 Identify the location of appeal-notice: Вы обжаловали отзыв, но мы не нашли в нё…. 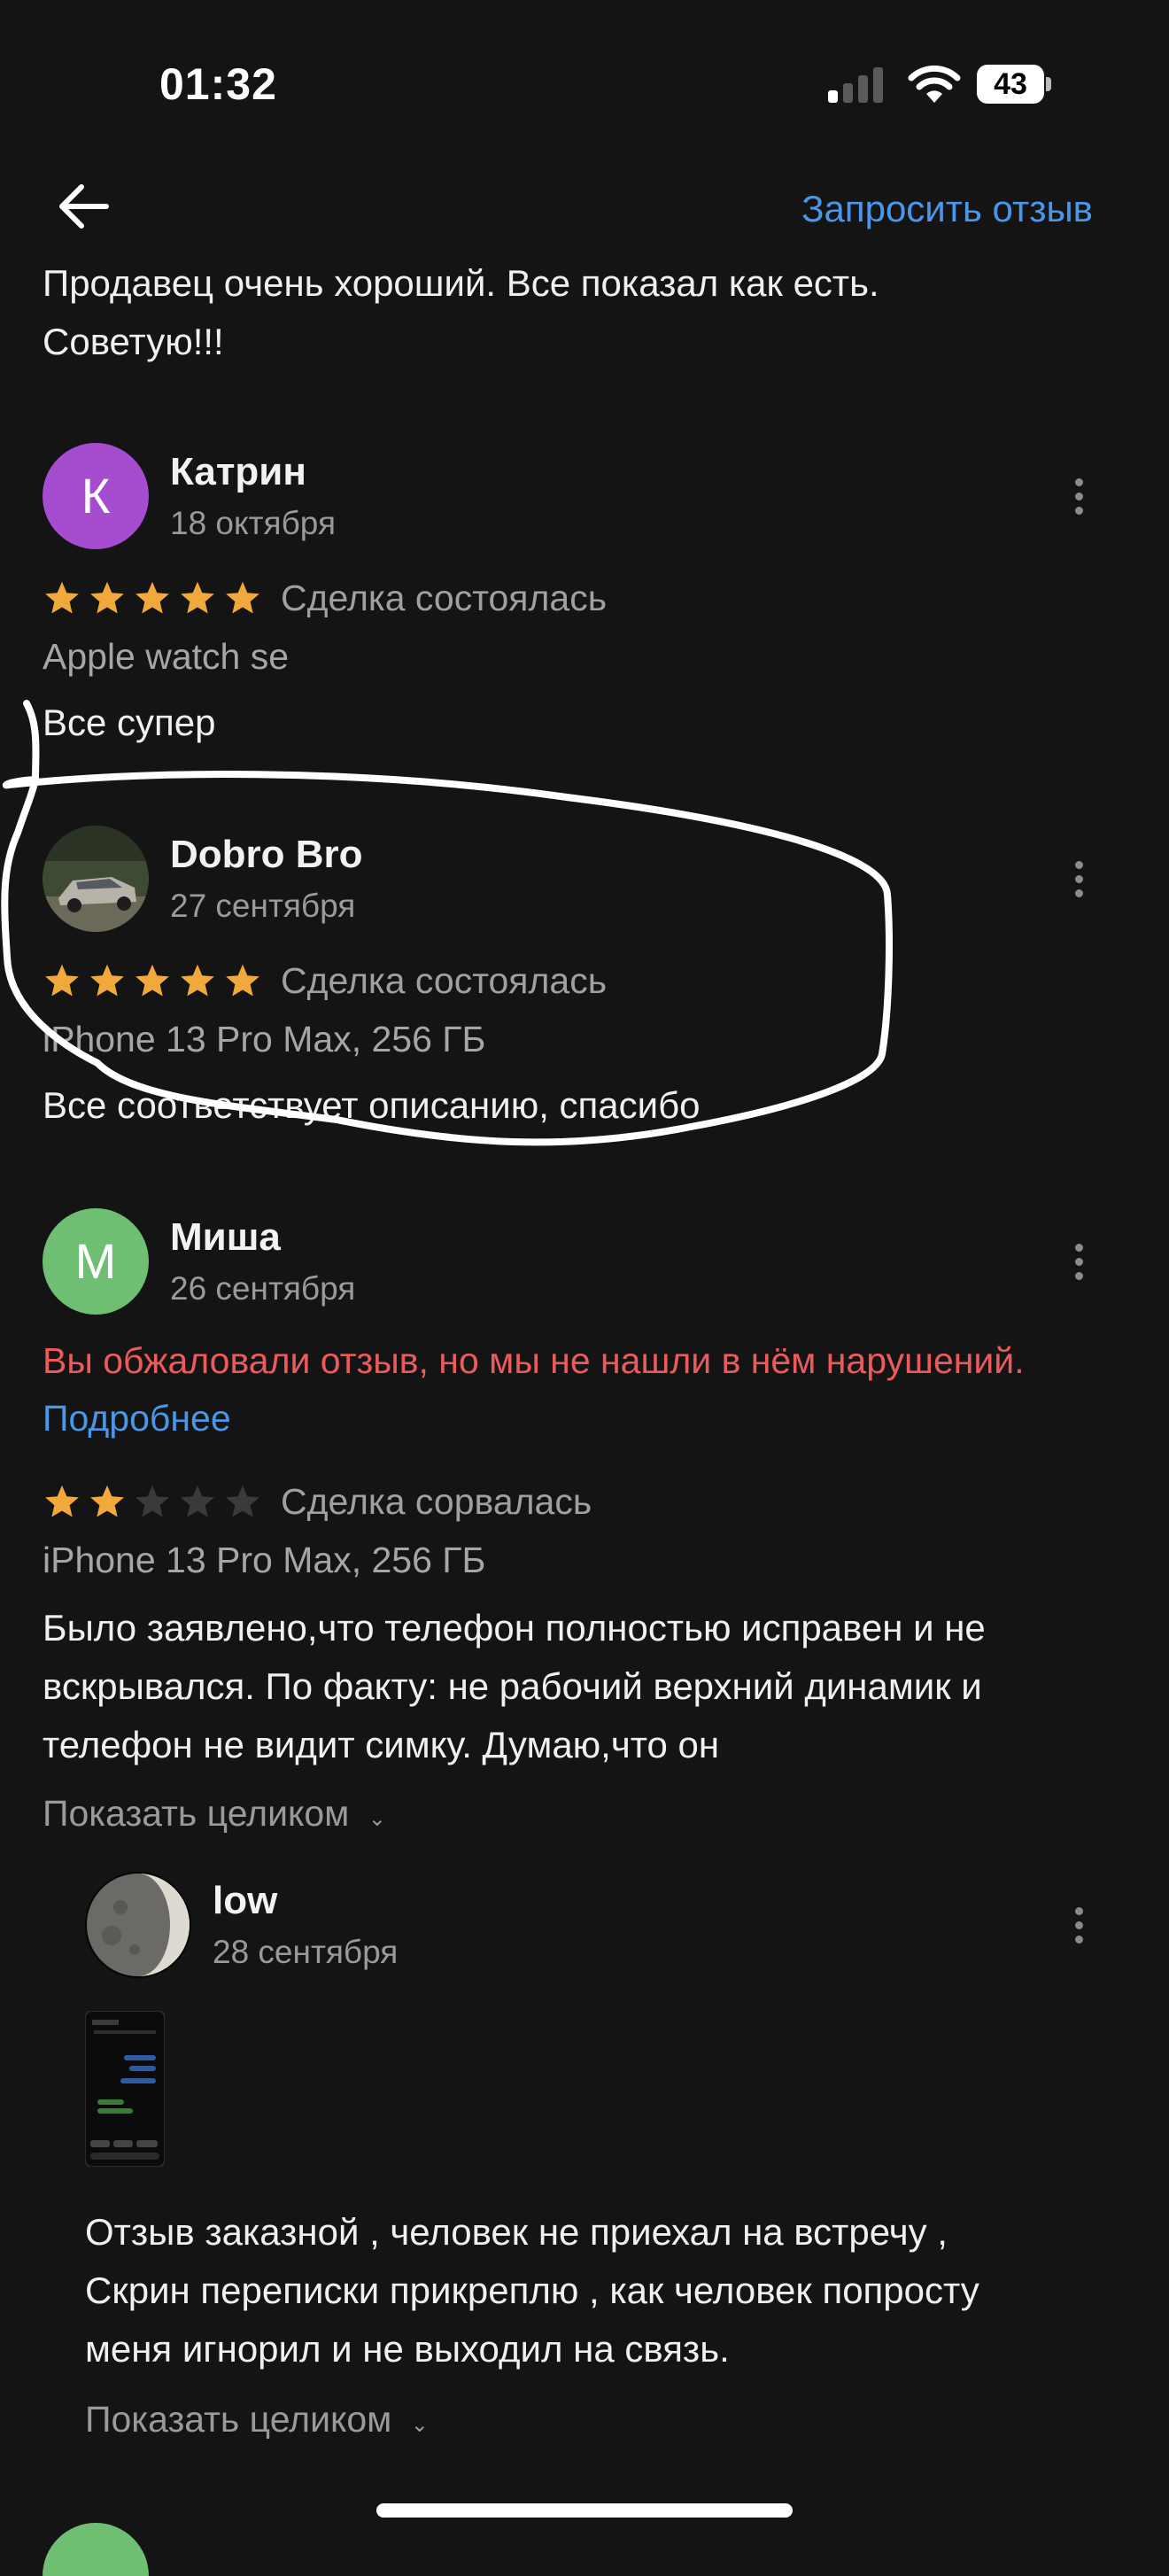
(534, 1360).